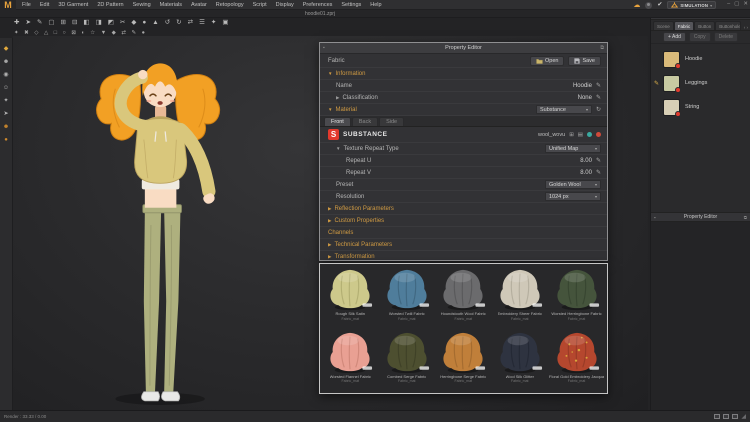  Describe the element at coordinates (463, 221) in the screenshot. I see `custom-properties-section: ▶ Custom Properties` at that location.